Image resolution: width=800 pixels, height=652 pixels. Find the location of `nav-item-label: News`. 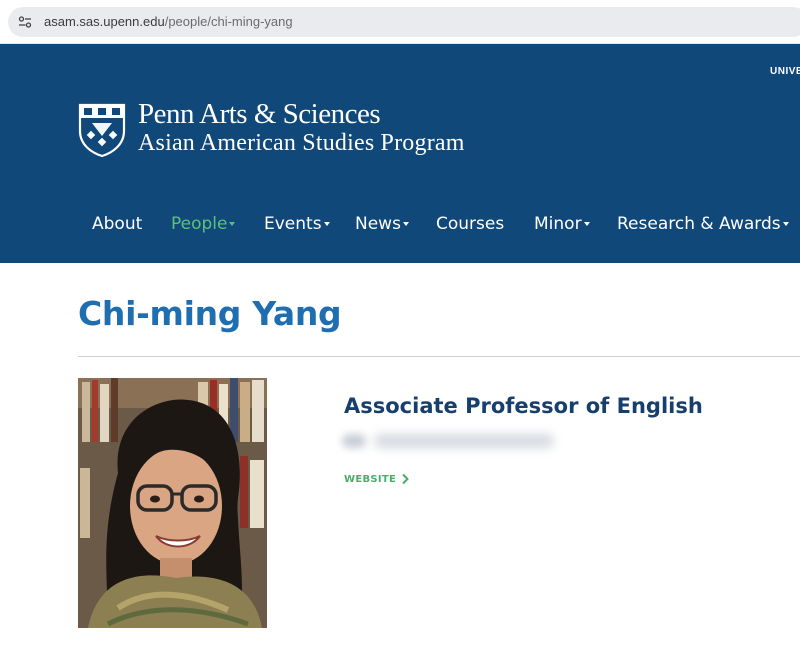

nav-item-label: News is located at coordinates (378, 224).